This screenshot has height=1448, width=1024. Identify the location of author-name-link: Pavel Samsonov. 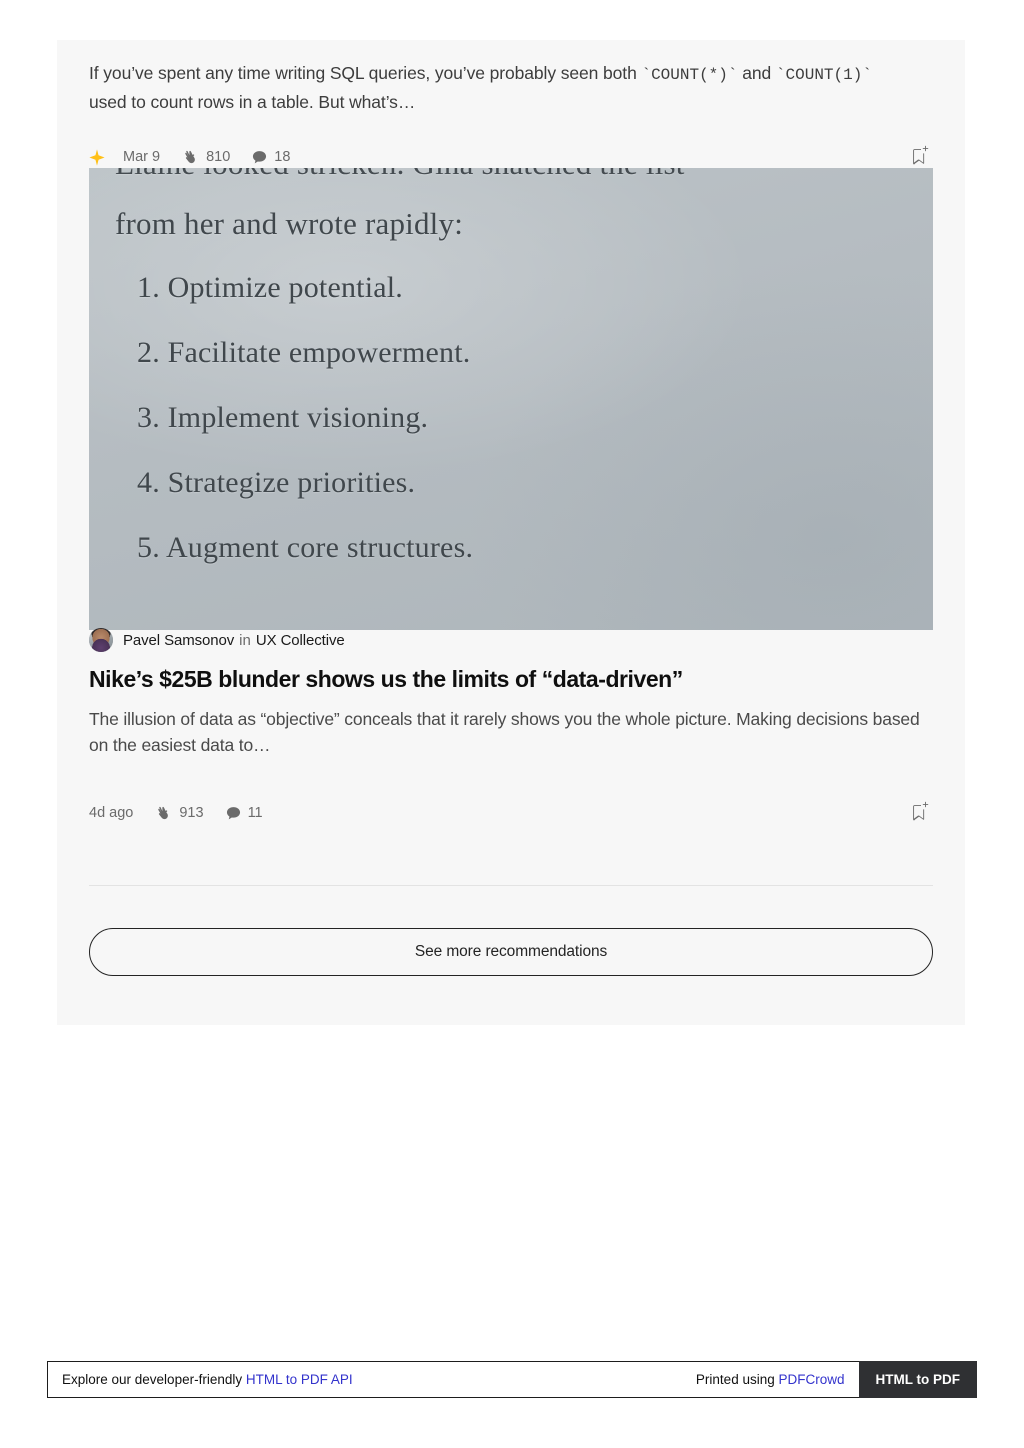
(178, 640).